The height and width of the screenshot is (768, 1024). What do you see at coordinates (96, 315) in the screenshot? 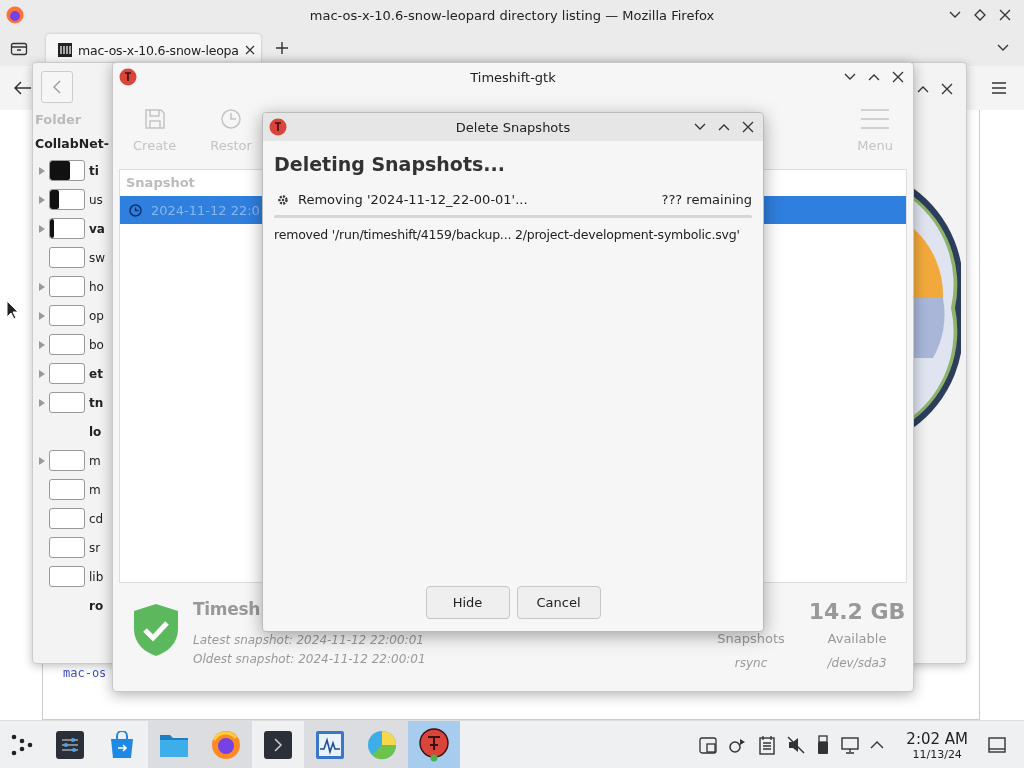
I see `folder-name: op` at bounding box center [96, 315].